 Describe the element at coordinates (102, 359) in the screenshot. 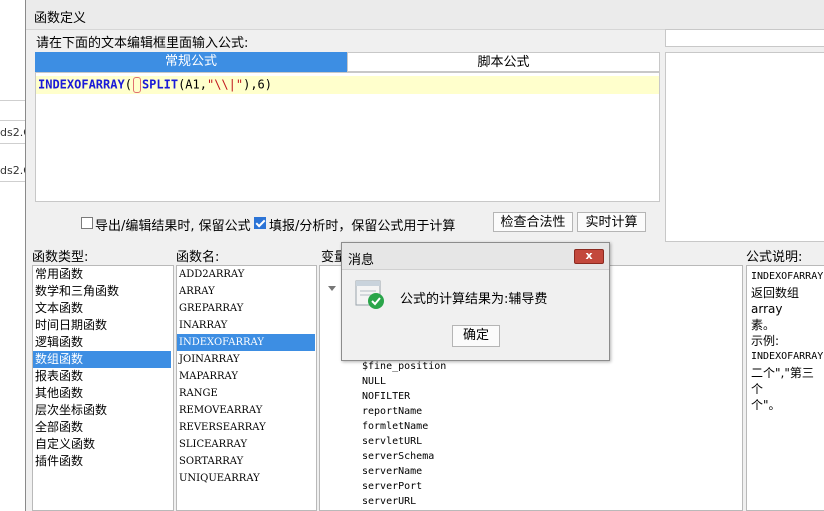

I see `func-type-item-selected: 数组函数` at that location.